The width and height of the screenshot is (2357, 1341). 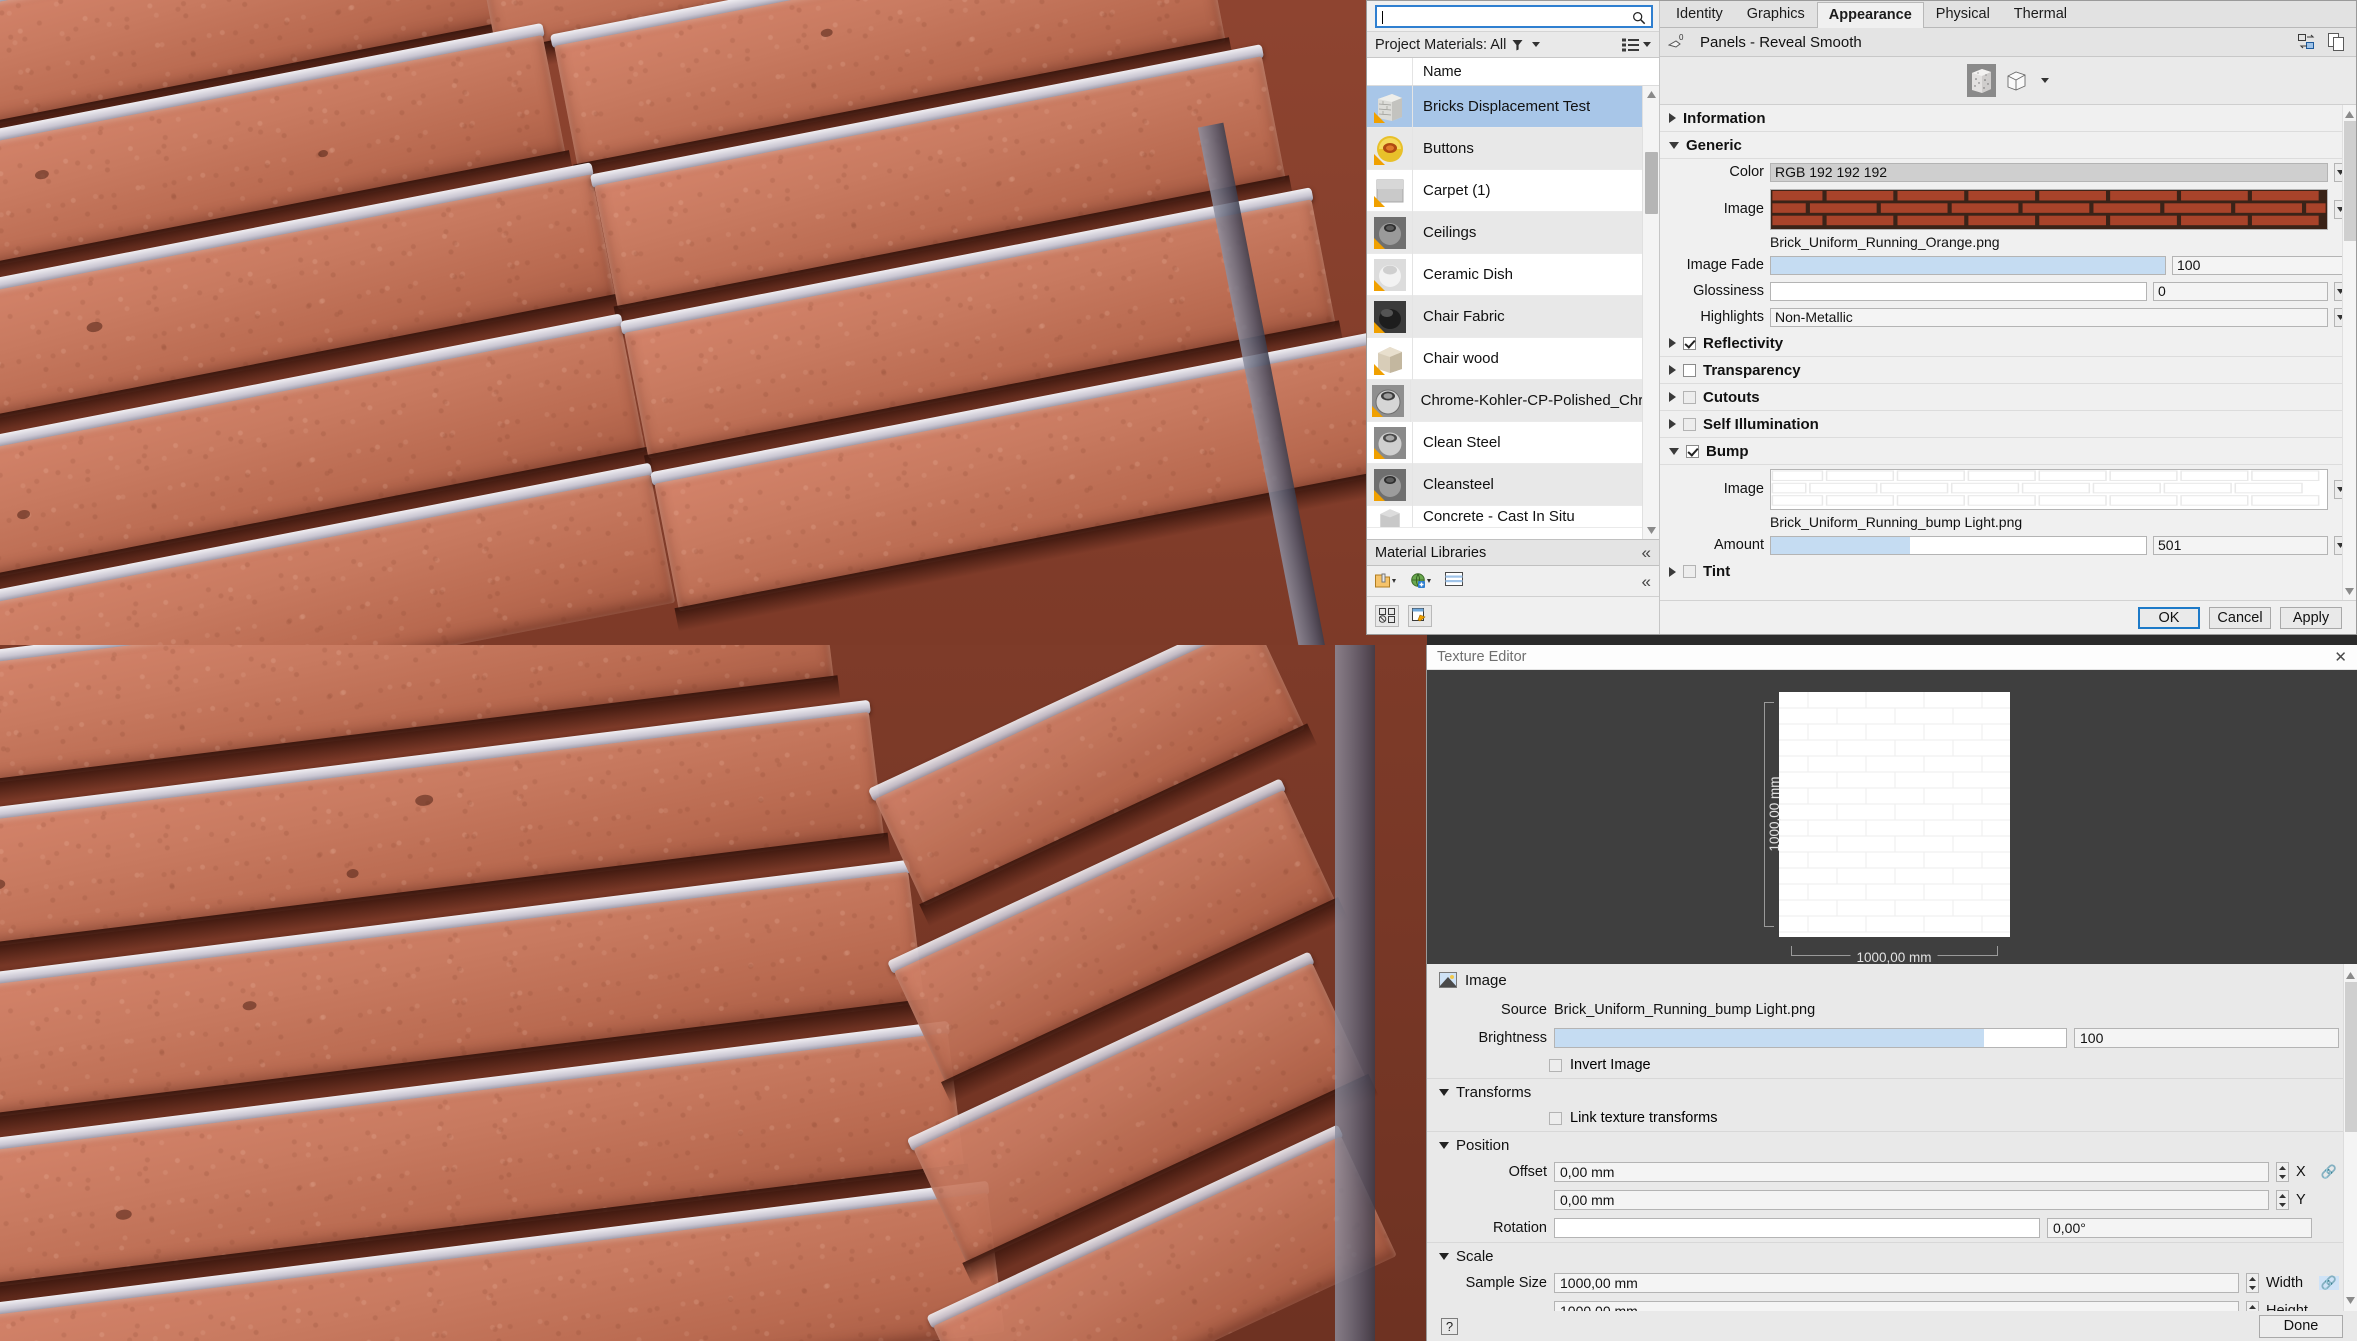 What do you see at coordinates (1689, 571) in the screenshot?
I see `tint-checkbox` at bounding box center [1689, 571].